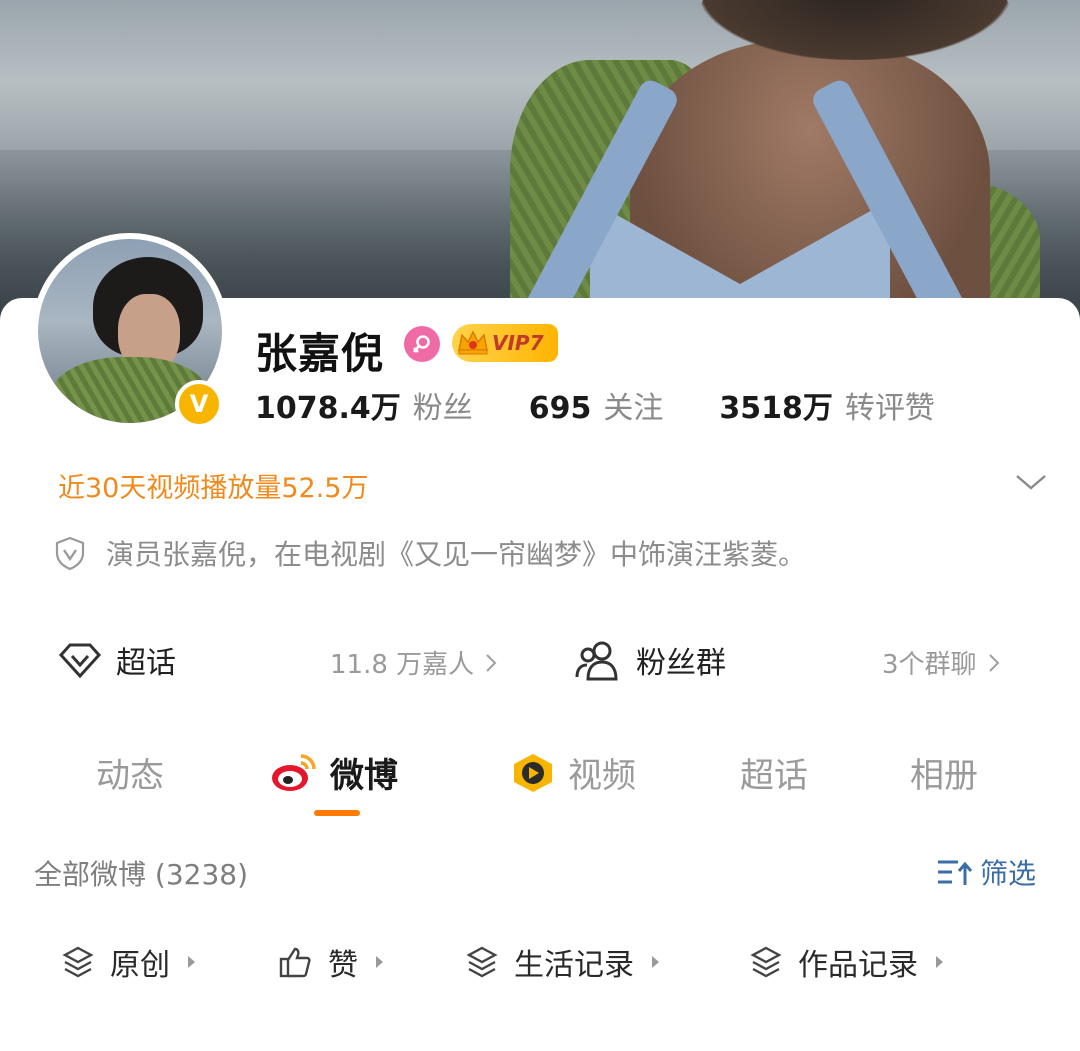  Describe the element at coordinates (858, 965) in the screenshot. I see `chip-label: 作品记录` at that location.